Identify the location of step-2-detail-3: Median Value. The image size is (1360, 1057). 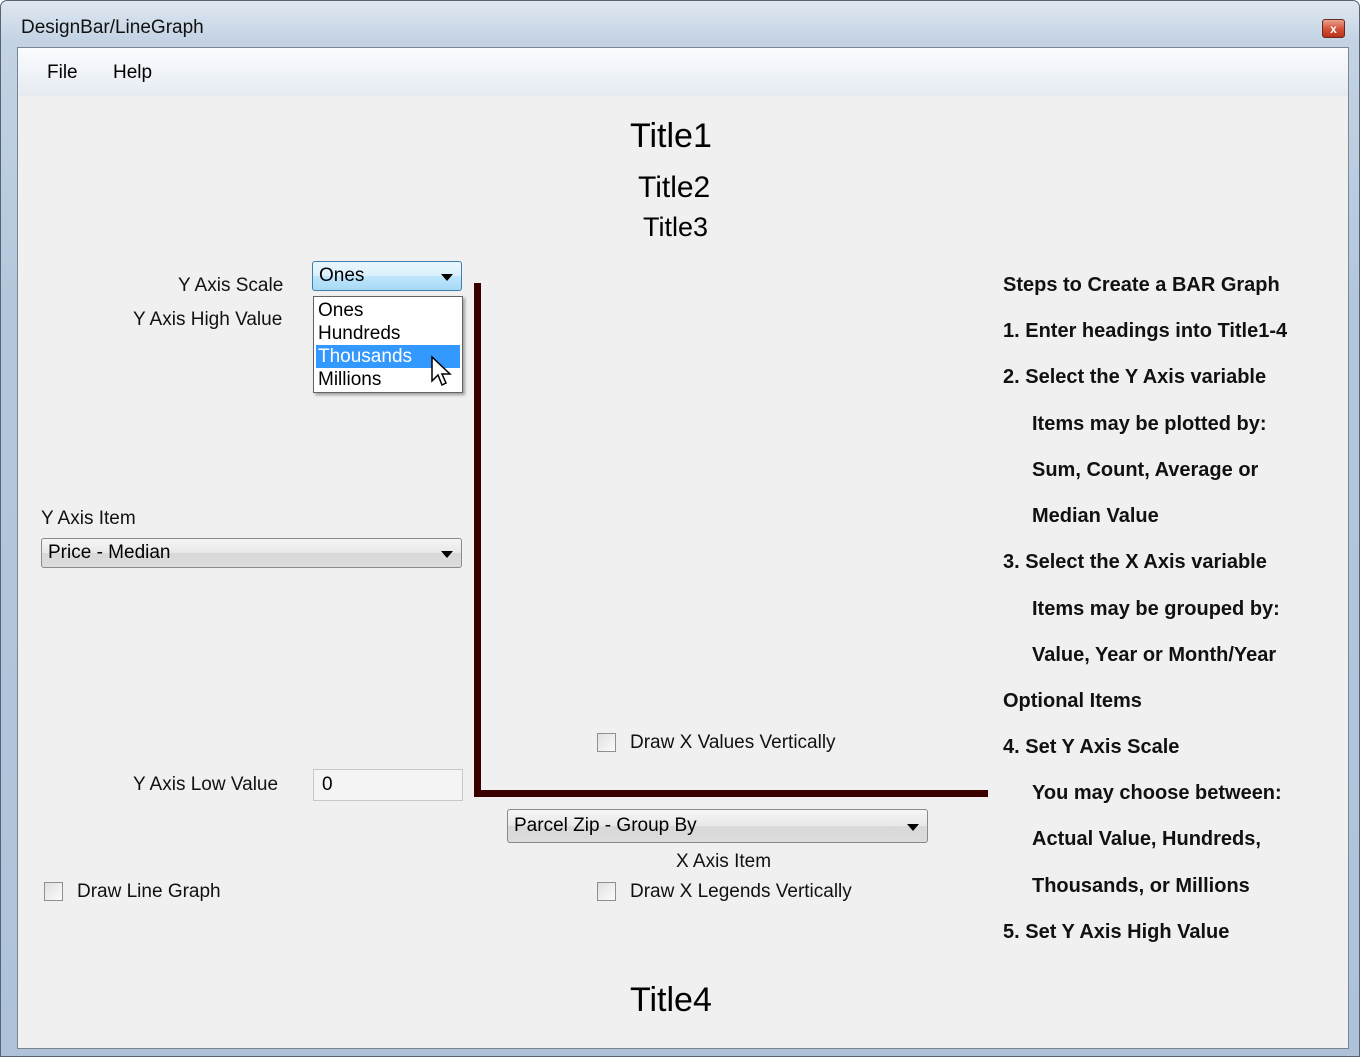
(1095, 516).